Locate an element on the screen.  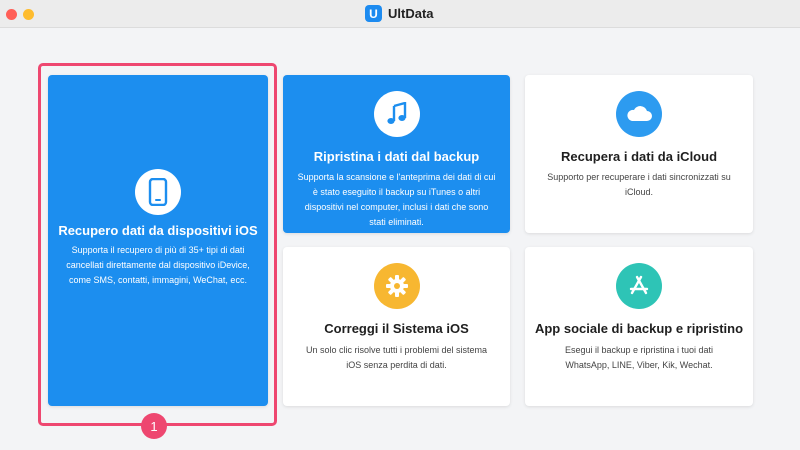
card-title: Ripristina i dati dal backup is located at coordinates (396, 156).